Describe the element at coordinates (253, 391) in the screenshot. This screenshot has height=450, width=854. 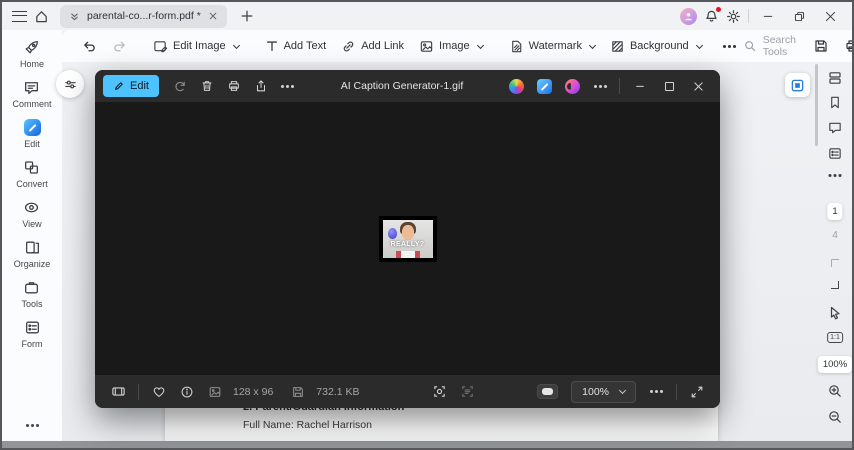
I see `image-dimensions-label: 128 x 96` at that location.